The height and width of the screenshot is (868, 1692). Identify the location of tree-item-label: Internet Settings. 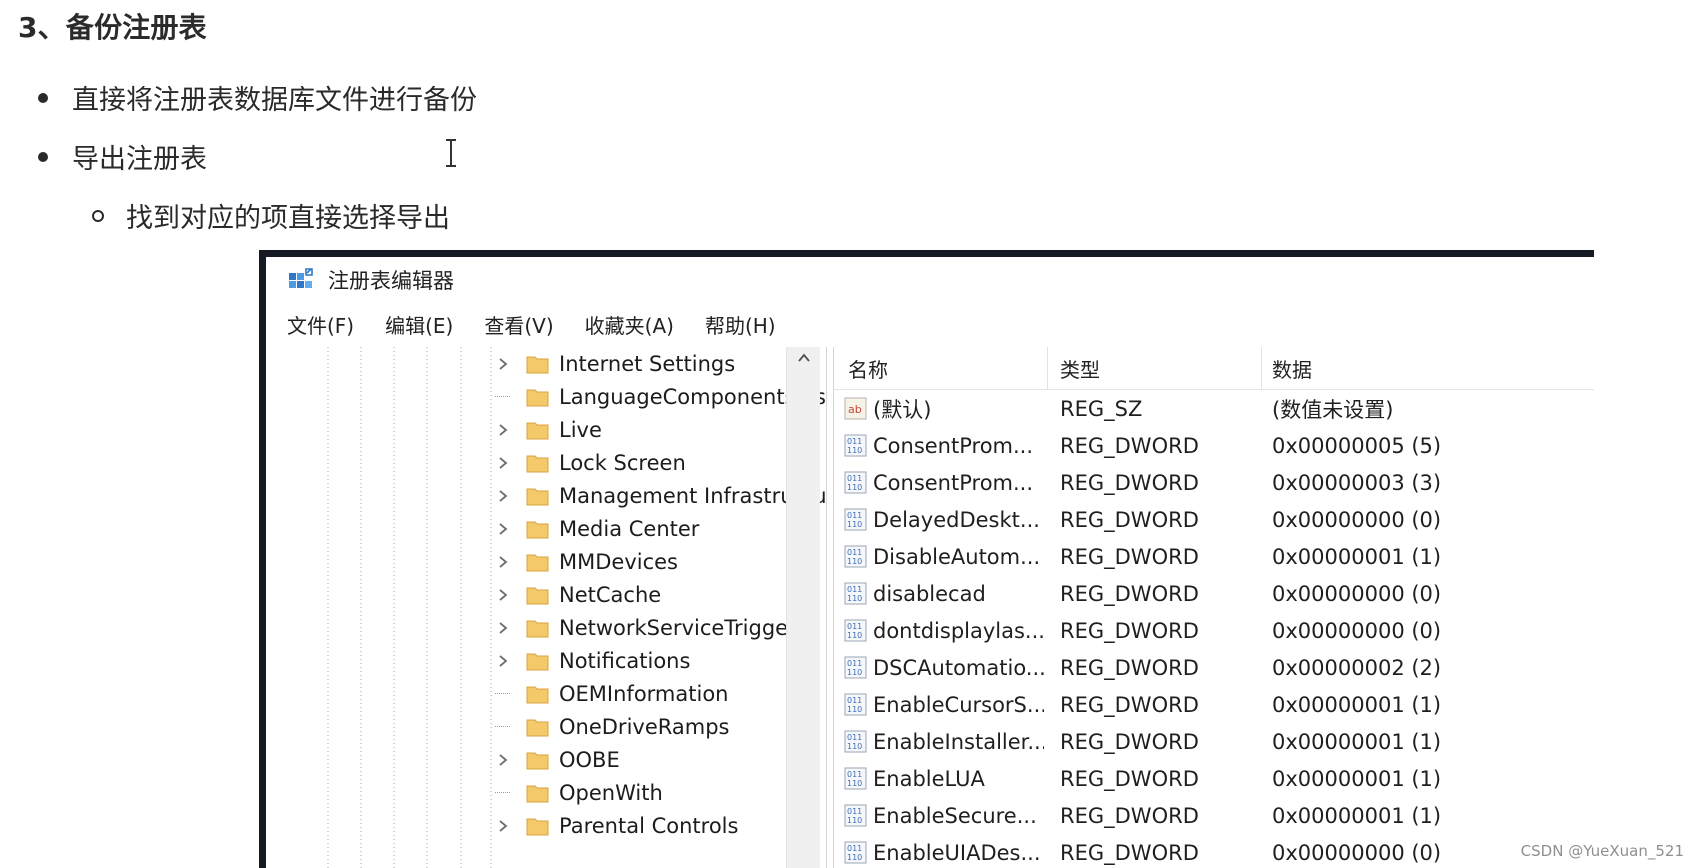
(647, 363).